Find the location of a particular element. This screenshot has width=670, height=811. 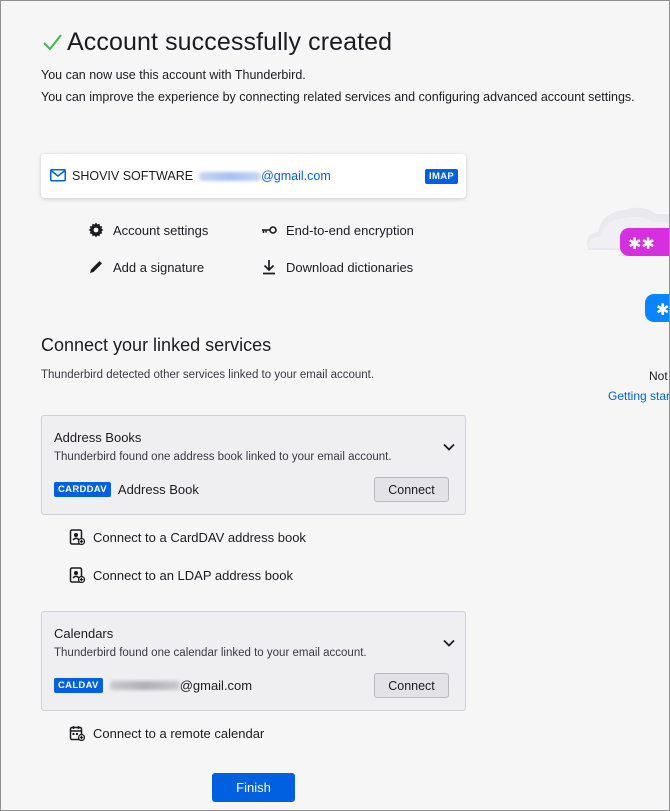

e2e-encryption-label: End-to-end encryption is located at coordinates (350, 230).